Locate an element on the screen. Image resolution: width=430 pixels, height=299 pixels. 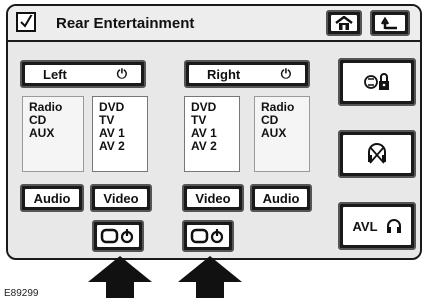
right-video-label: Video is located at coordinates (213, 198).